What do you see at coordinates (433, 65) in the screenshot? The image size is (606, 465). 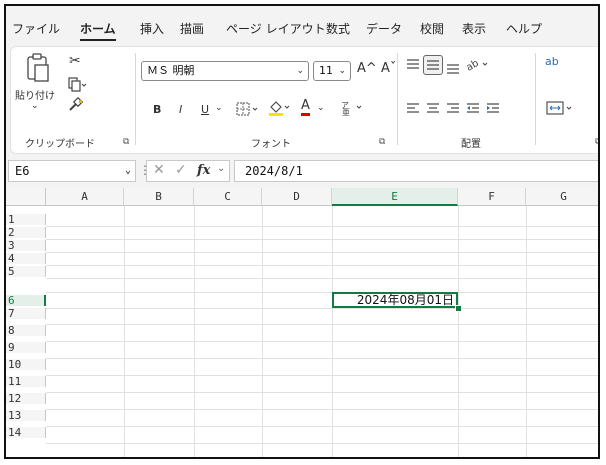 I see `align-middle-icon` at bounding box center [433, 65].